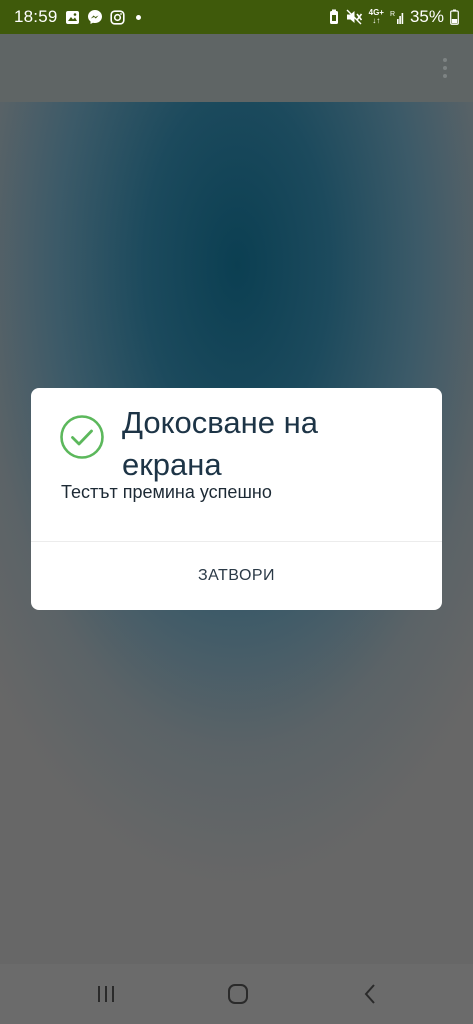  I want to click on navigation-bar, so click(236, 994).